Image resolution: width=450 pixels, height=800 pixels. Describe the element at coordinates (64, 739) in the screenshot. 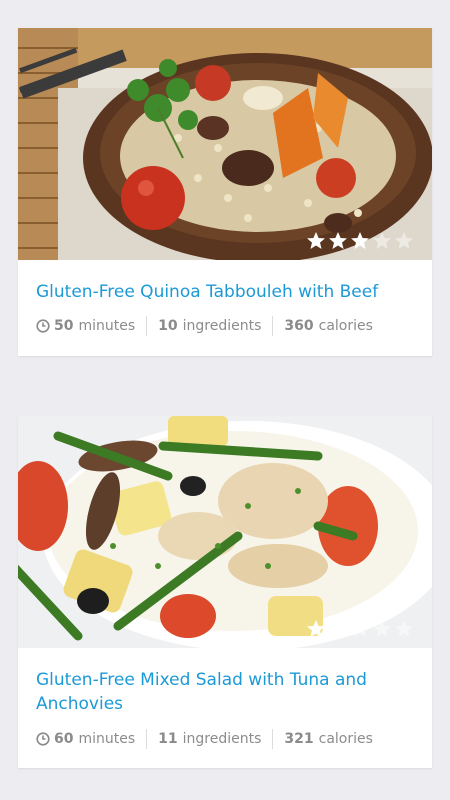

I see `time-value: 60` at that location.